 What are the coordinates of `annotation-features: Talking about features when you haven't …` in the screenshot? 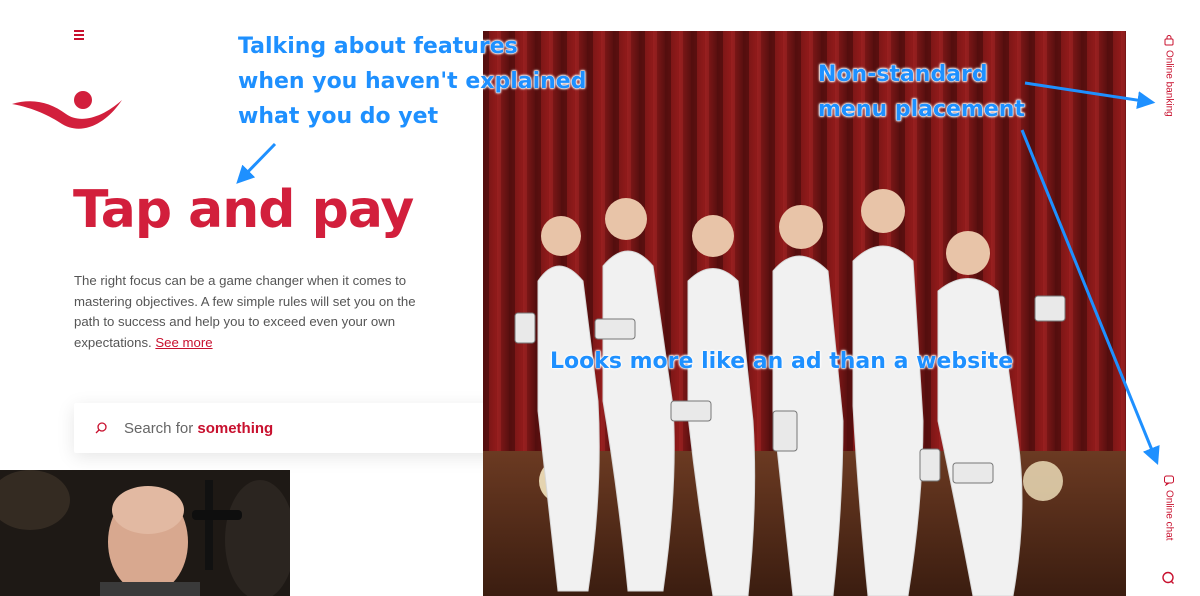 It's located at (412, 81).